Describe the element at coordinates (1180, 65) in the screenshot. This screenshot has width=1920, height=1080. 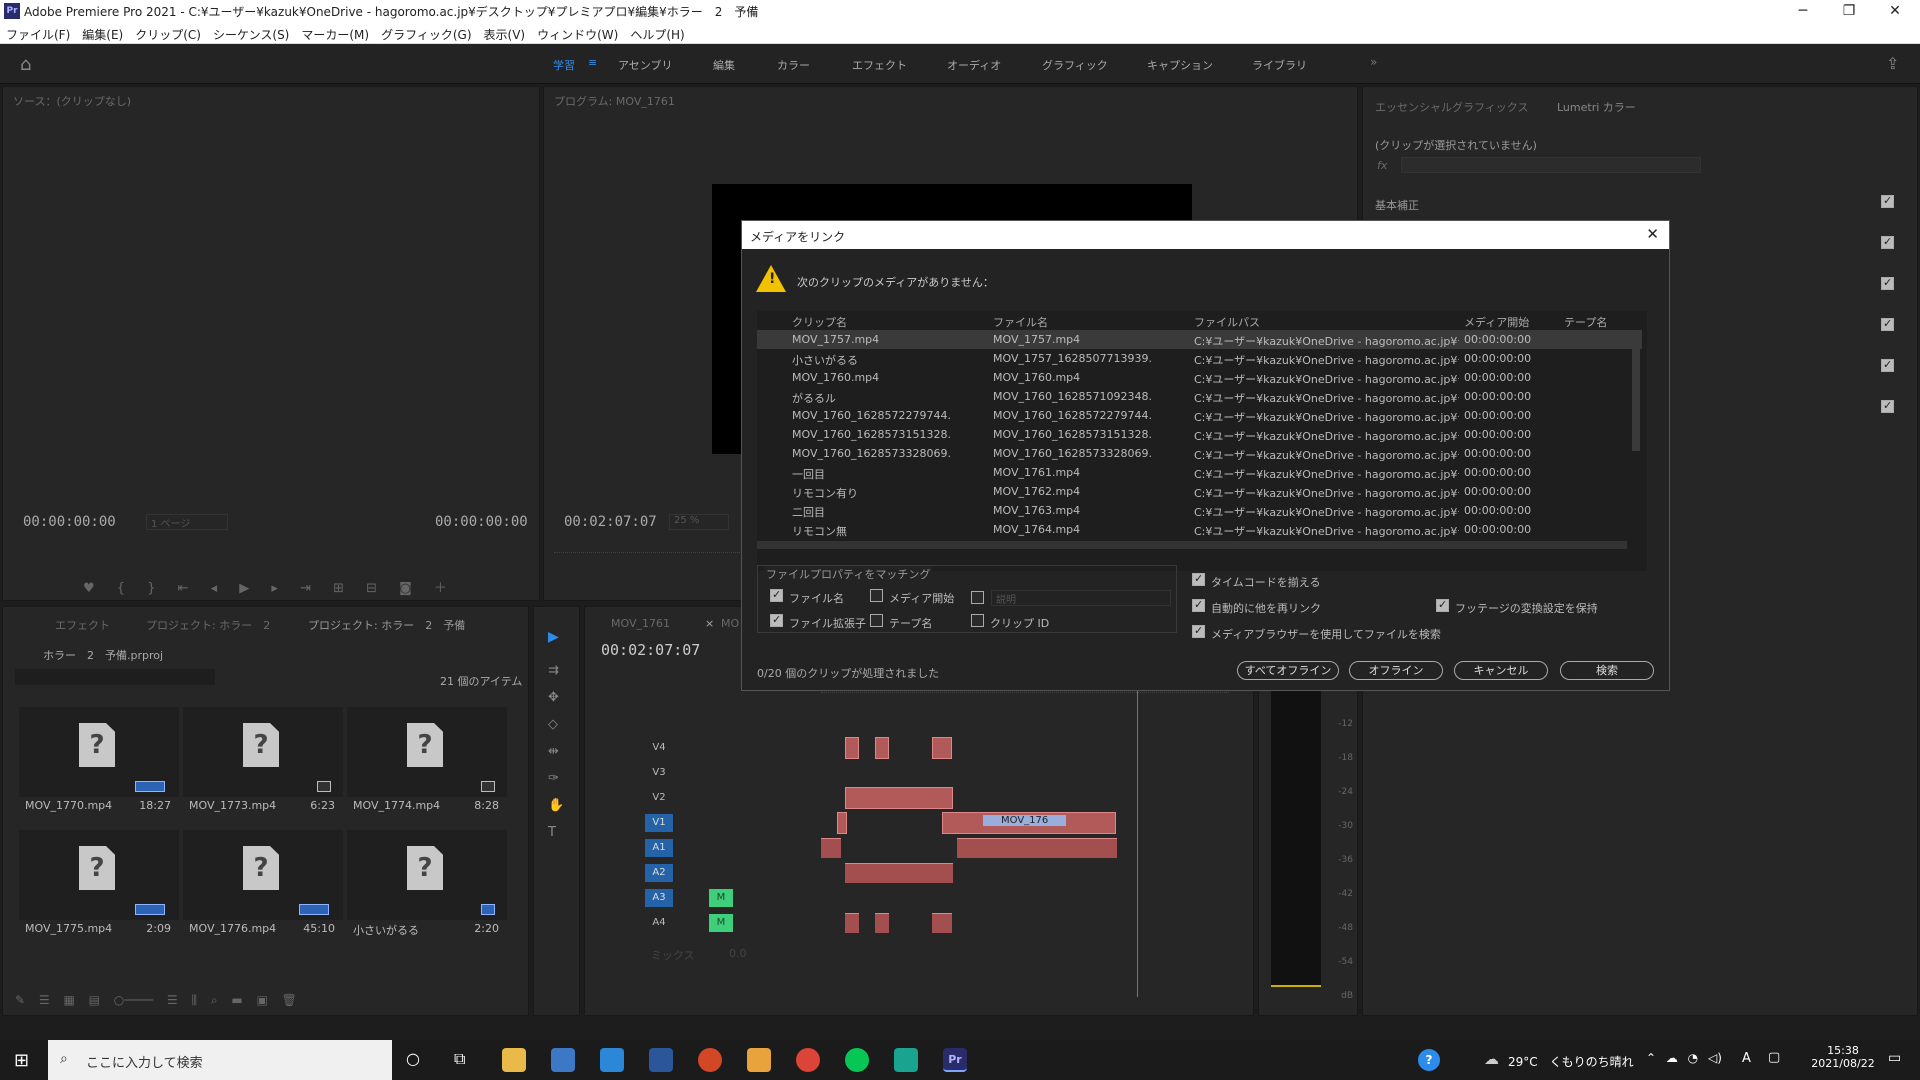
I see `workspace-captions: キャプション` at that location.